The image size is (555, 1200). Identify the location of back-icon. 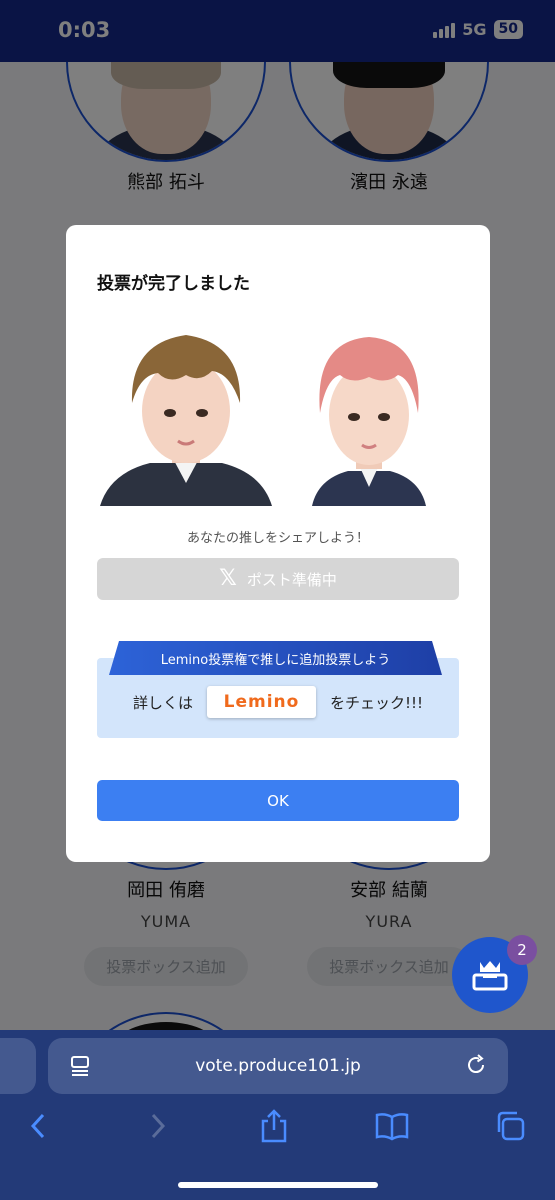
(38, 1126).